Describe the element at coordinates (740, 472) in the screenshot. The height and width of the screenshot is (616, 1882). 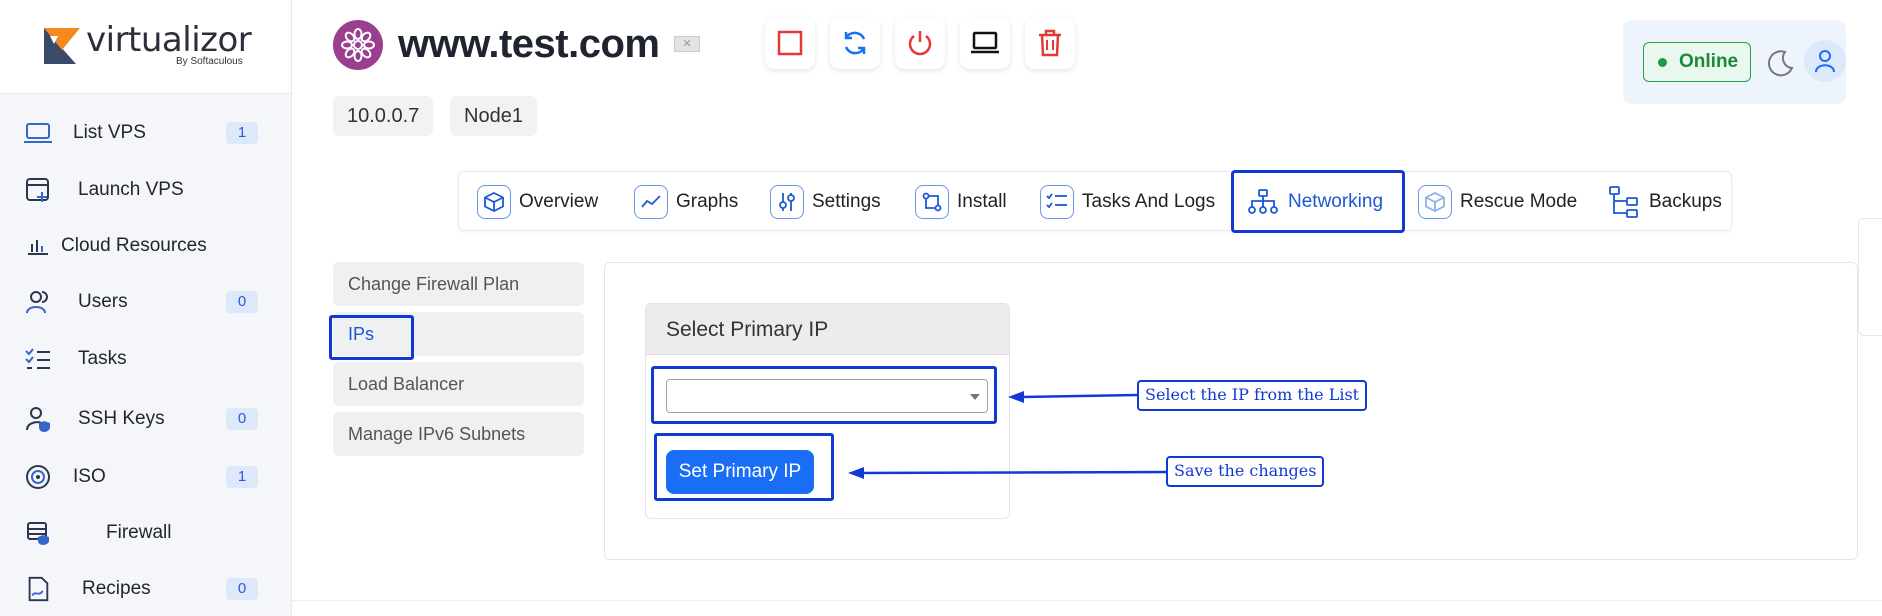
I see `set-primary-ip-button: Set Primary IP` at that location.